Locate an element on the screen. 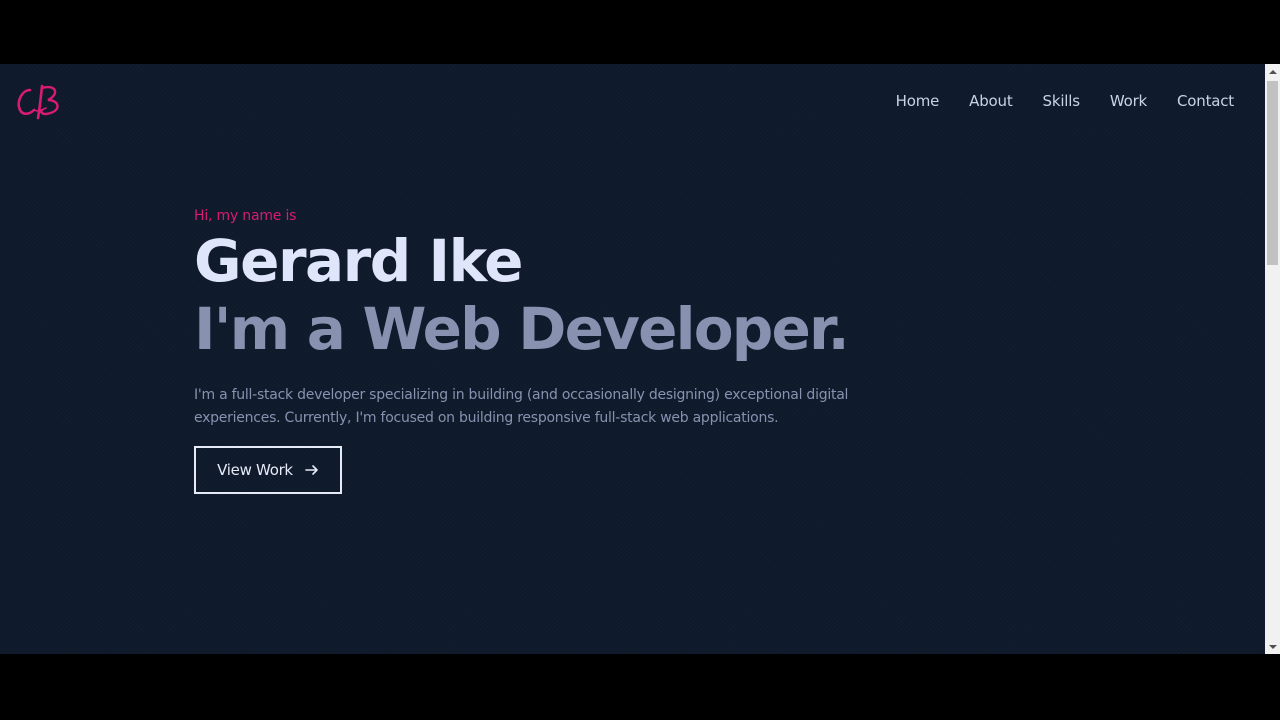 The height and width of the screenshot is (720, 1280). nav-link-work: Work is located at coordinates (1128, 101).